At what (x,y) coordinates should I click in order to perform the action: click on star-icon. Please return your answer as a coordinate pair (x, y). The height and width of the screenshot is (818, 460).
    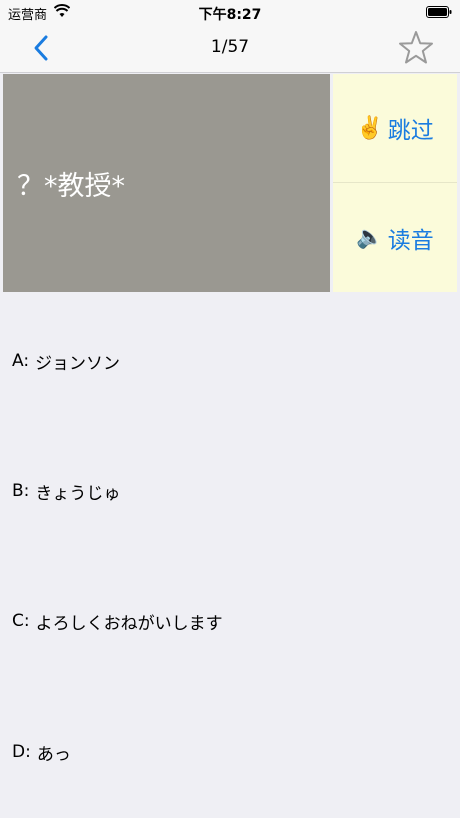
    Looking at the image, I should click on (416, 48).